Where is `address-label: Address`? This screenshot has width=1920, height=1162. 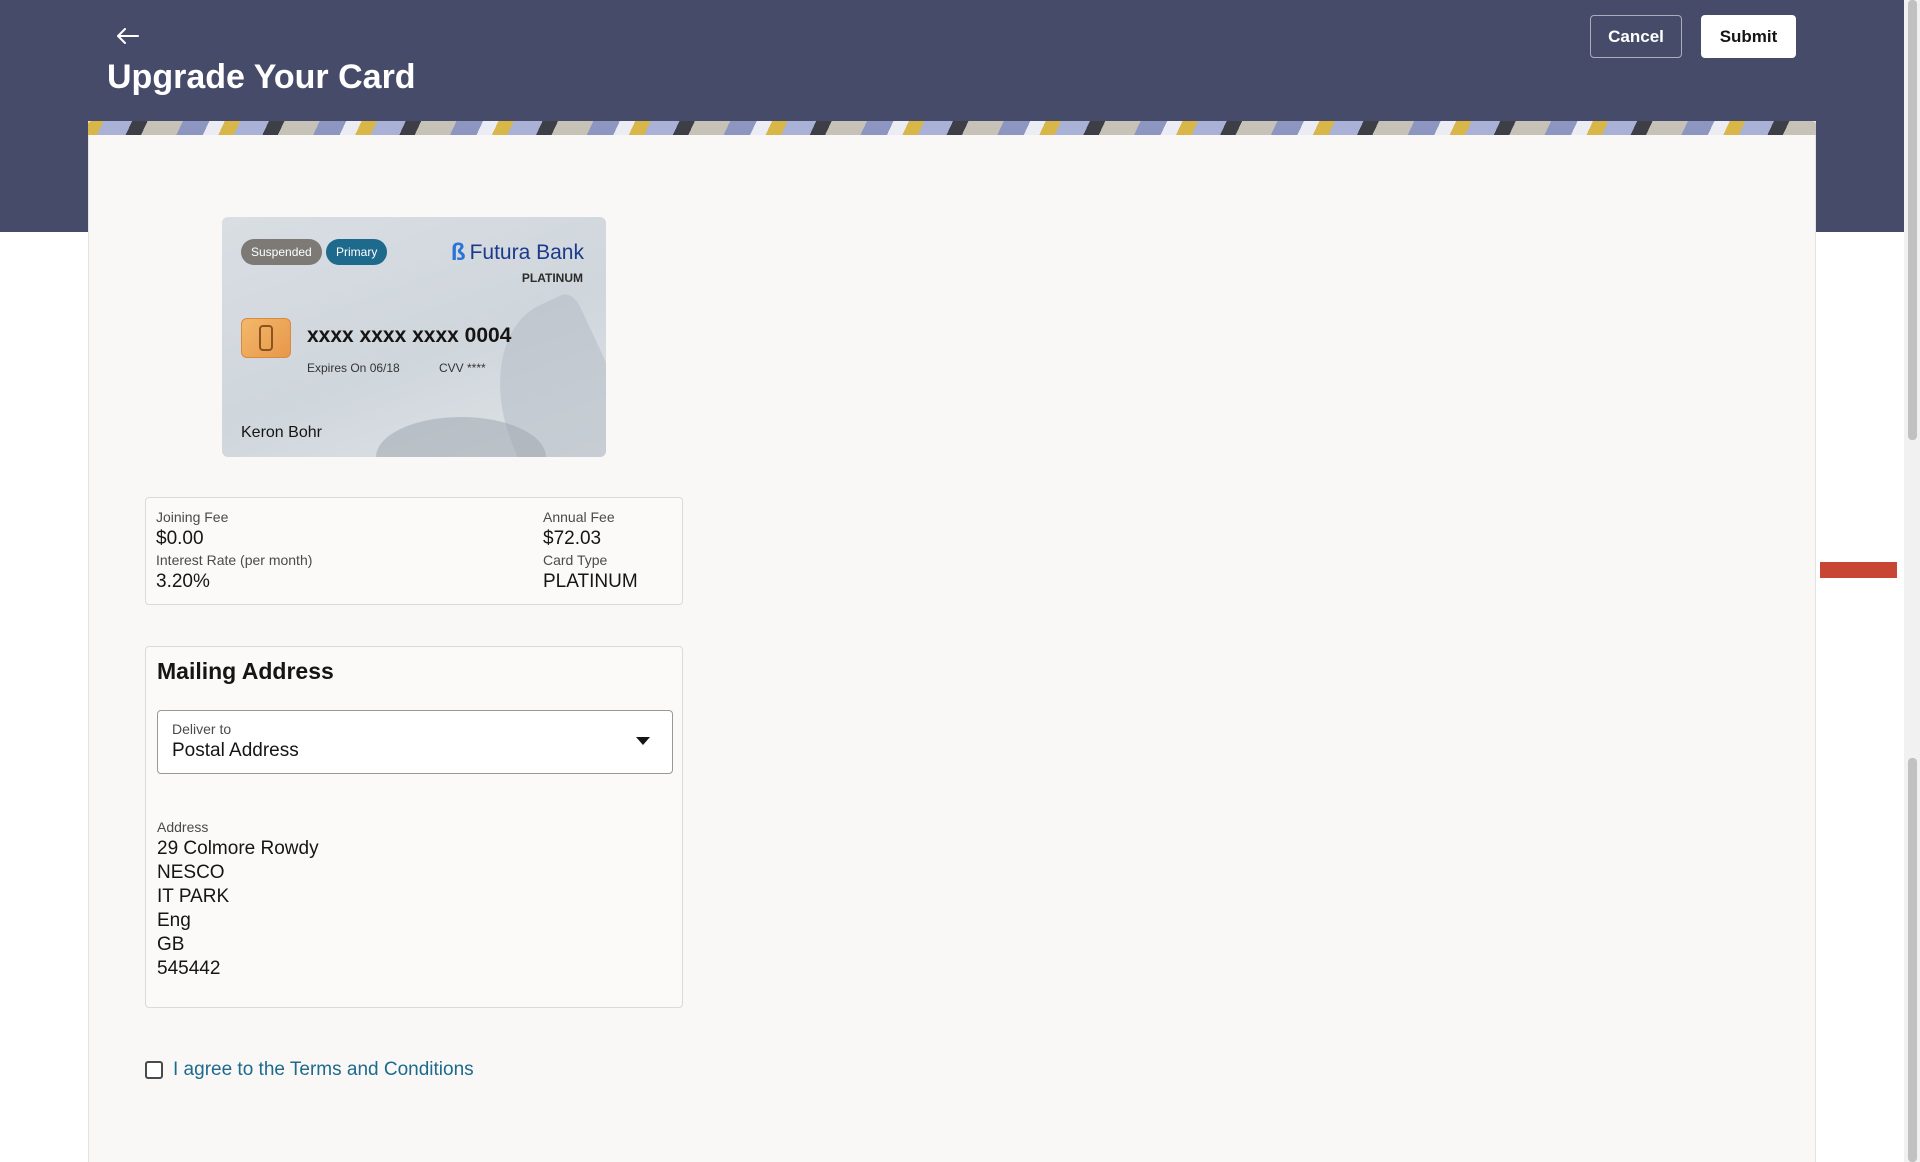 address-label: Address is located at coordinates (183, 827).